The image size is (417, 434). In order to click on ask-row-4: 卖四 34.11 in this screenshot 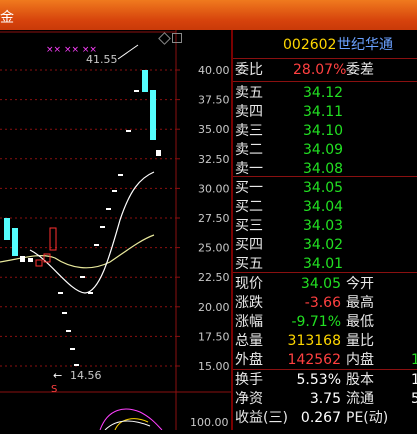, I will do `click(325, 112)`.